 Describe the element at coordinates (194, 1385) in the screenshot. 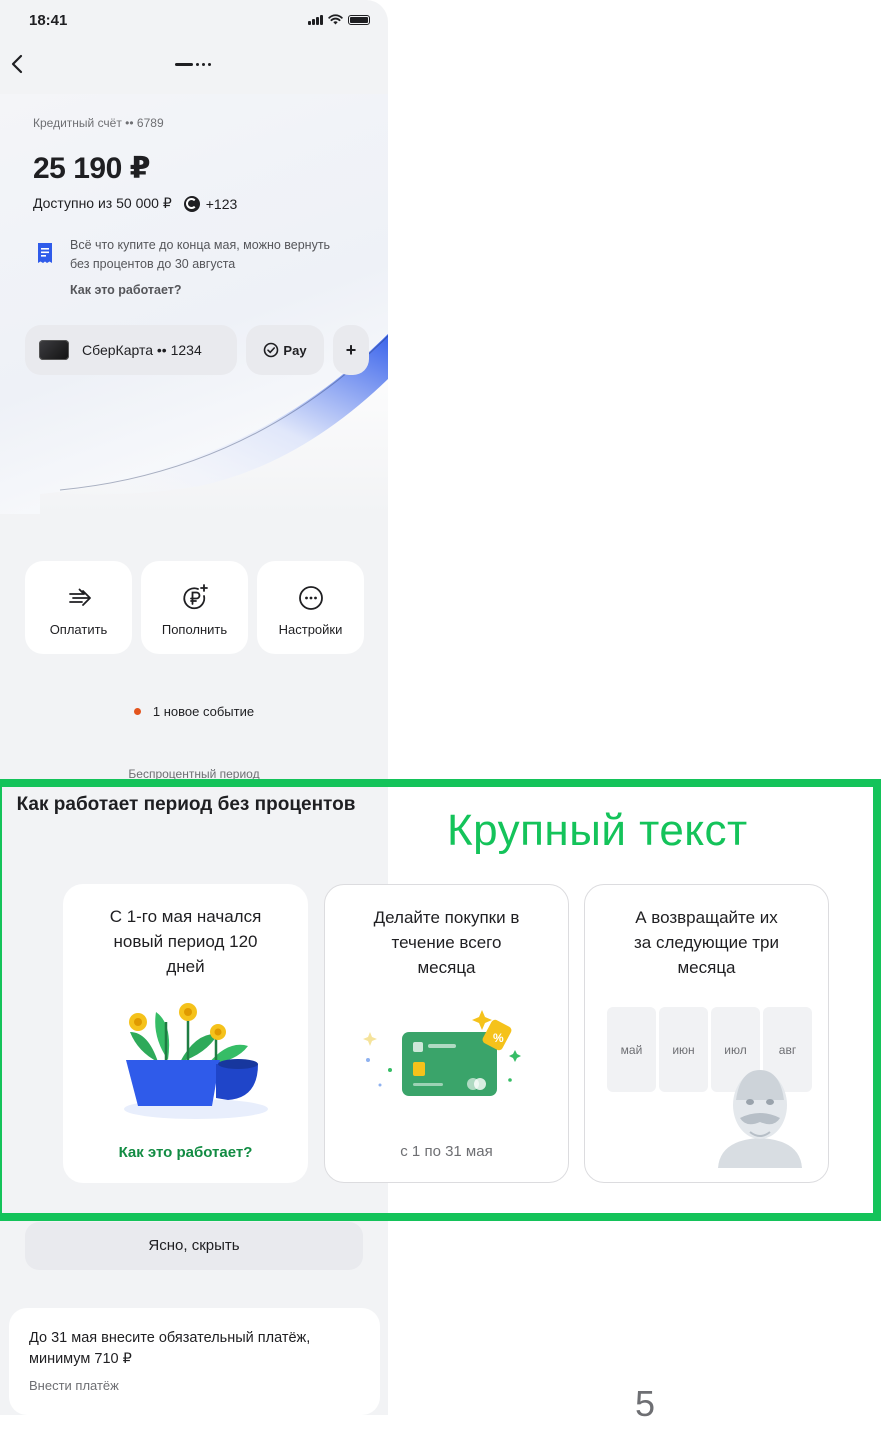

I see `make-payment-link: Внести платёж` at that location.